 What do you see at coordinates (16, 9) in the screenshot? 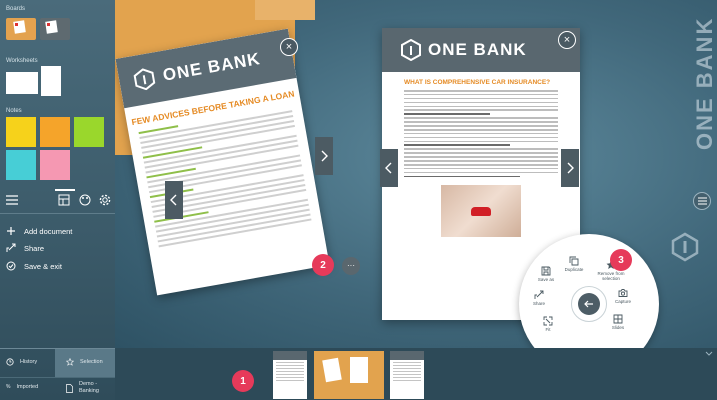
I see `boards-label: Boards` at bounding box center [16, 9].